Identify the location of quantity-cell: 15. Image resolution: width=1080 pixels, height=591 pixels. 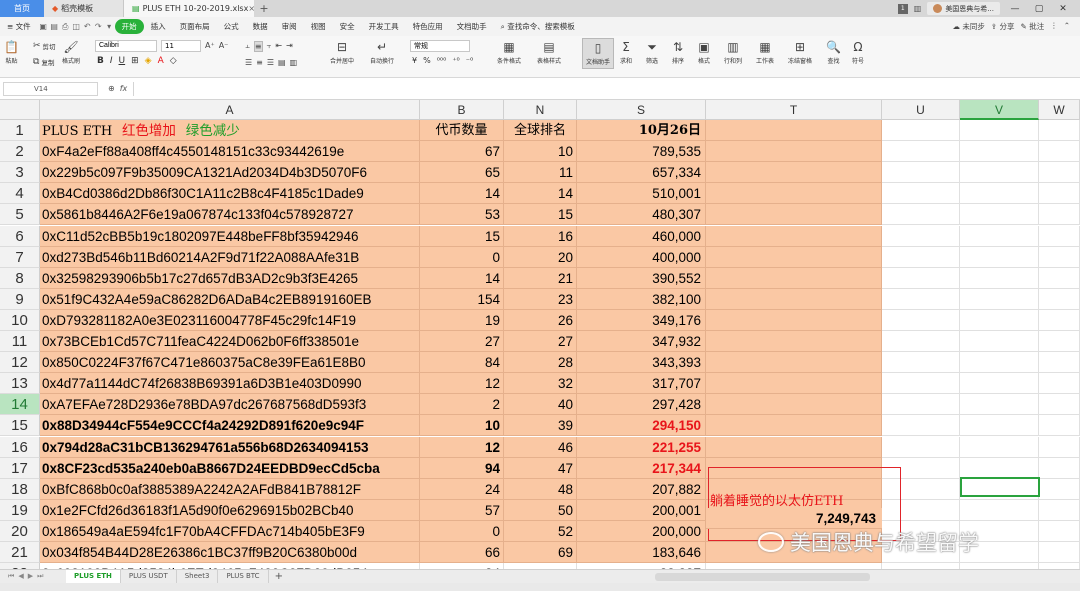
(462, 236).